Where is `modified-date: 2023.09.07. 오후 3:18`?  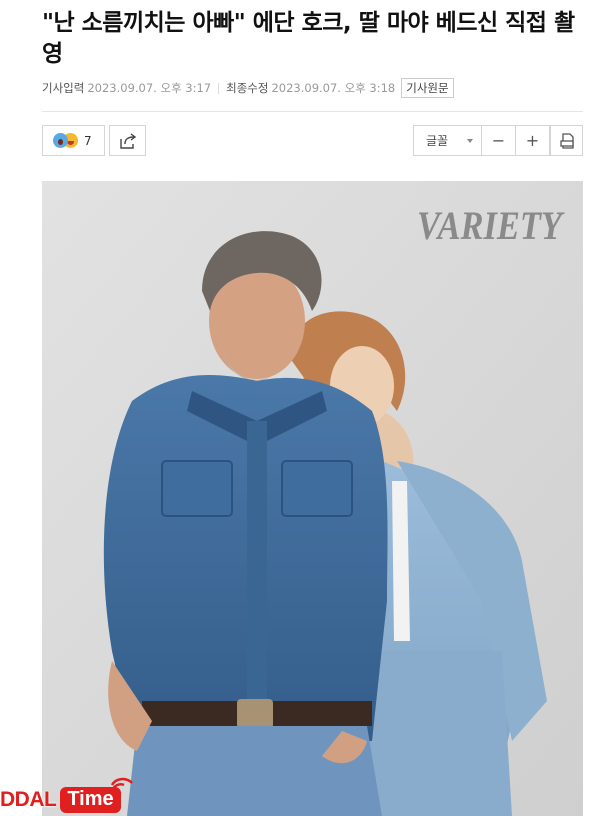 modified-date: 2023.09.07. 오후 3:18 is located at coordinates (333, 88).